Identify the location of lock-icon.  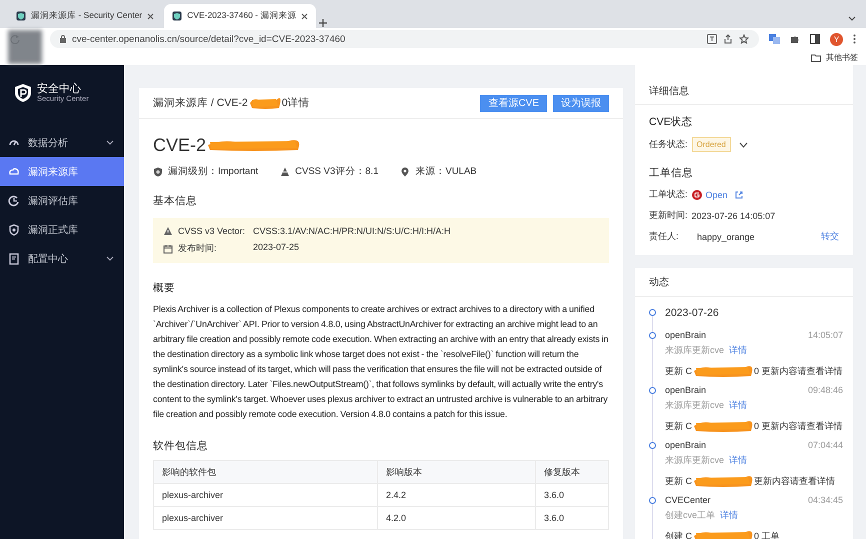
(63, 39).